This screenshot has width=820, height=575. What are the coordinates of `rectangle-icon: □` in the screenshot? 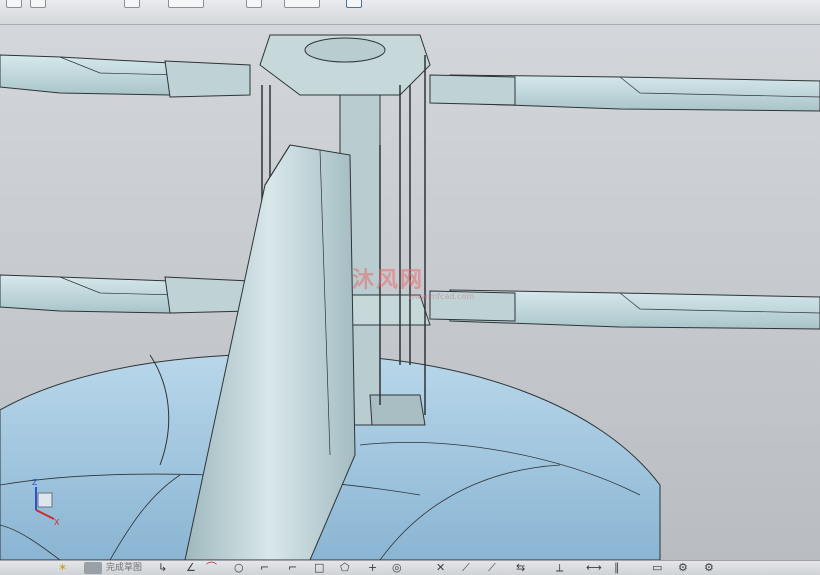 It's located at (319, 568).